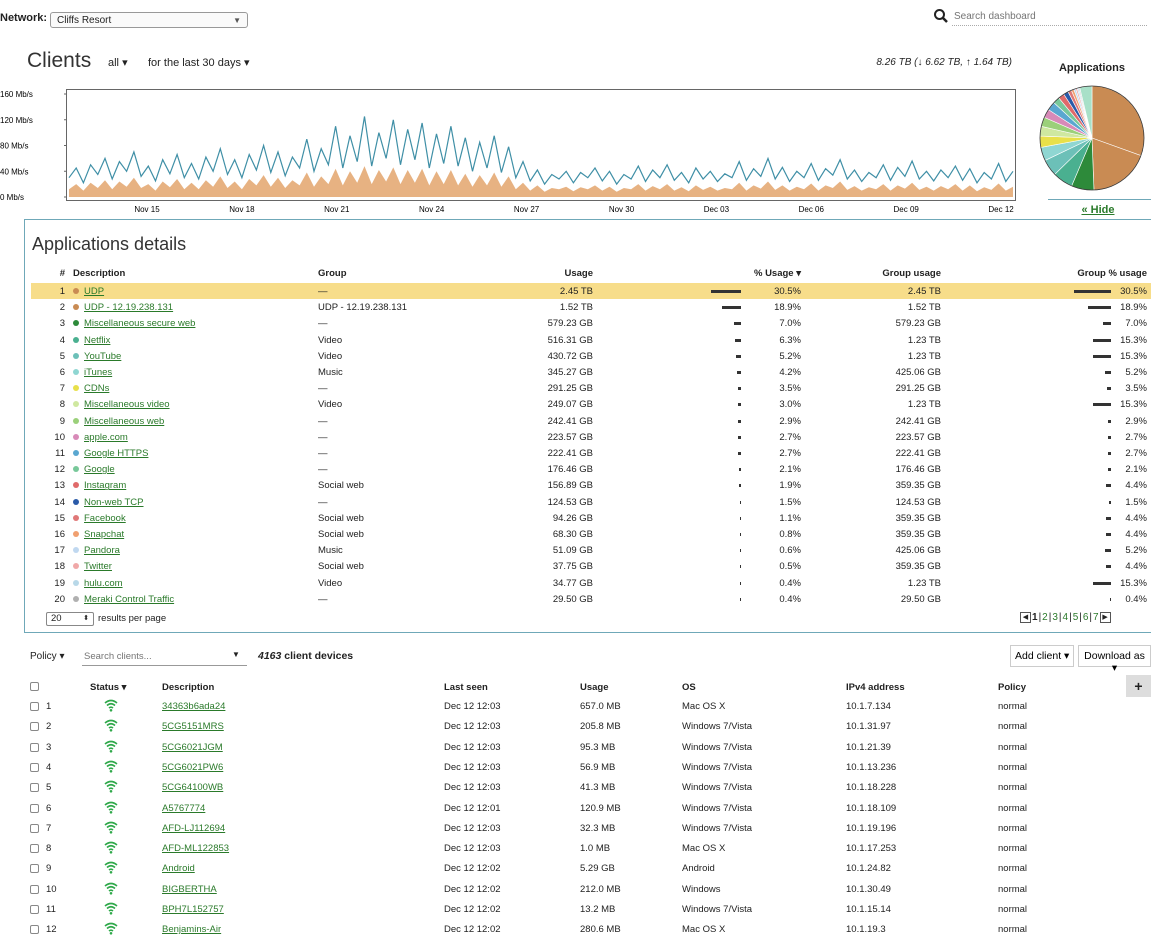  What do you see at coordinates (199, 62) in the screenshot?
I see `time-period-dropdown: for the last 30 days ▾` at bounding box center [199, 62].